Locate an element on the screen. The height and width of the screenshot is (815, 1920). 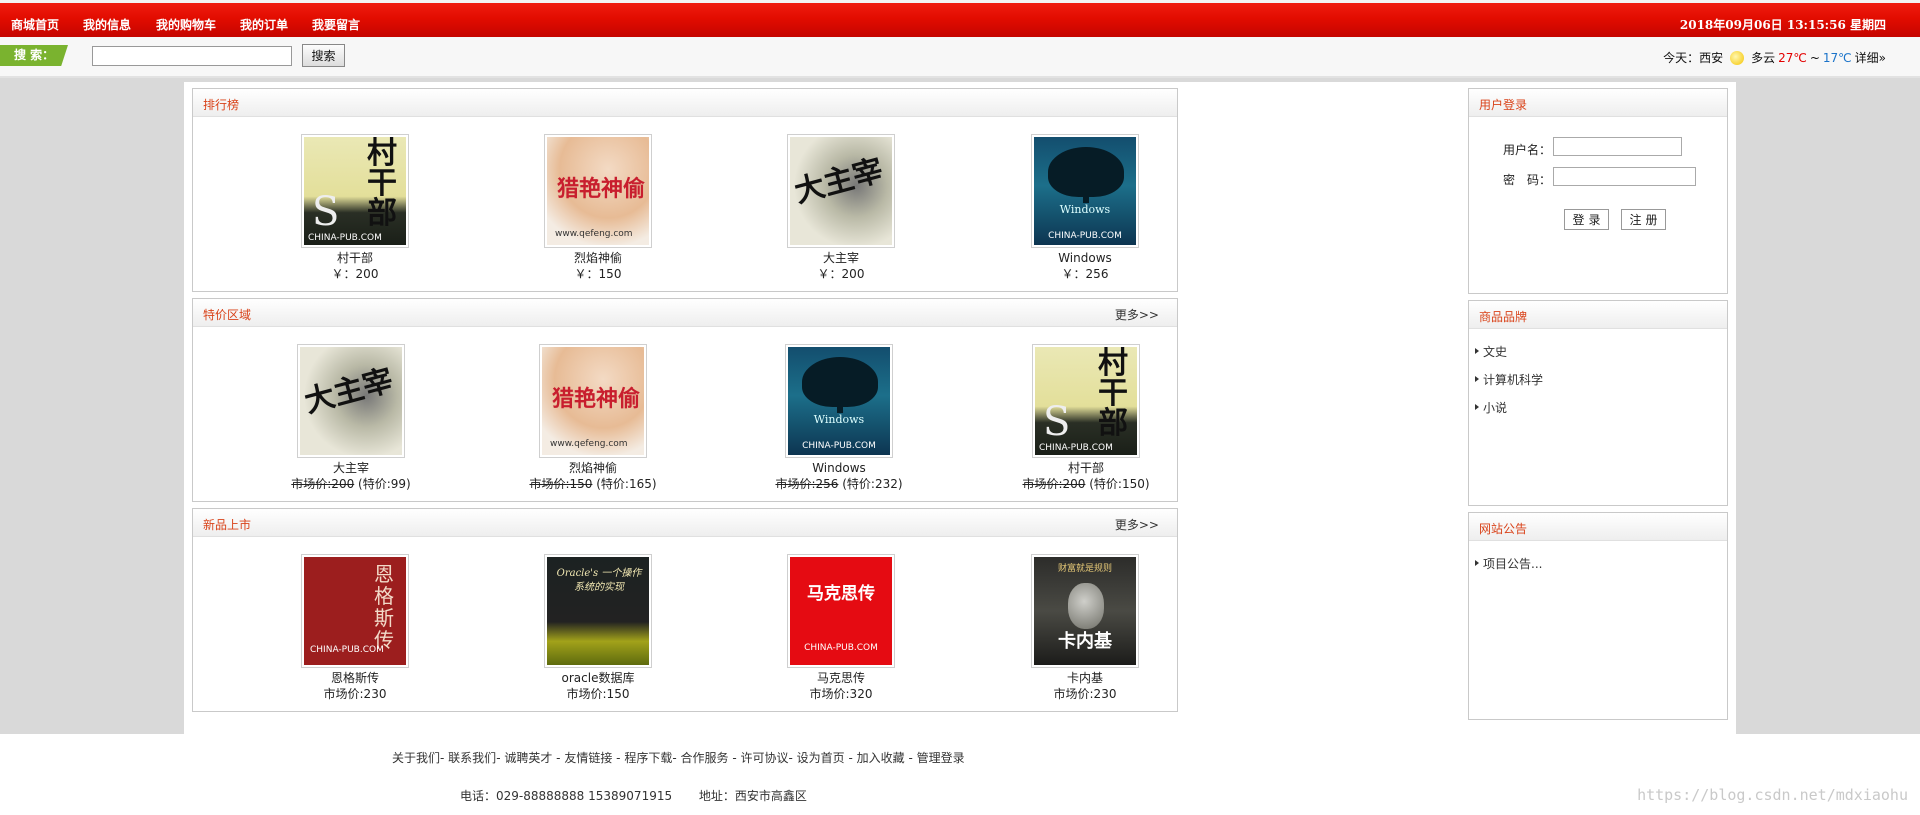
product-image: 财富就是规则 卡内基 is located at coordinates (1085, 611).